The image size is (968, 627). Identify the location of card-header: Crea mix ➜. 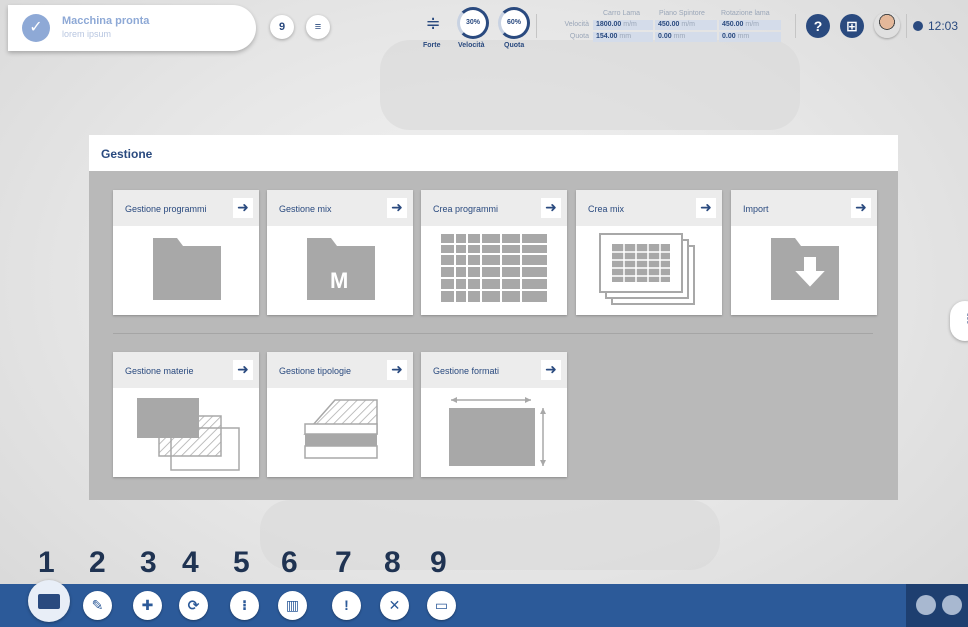
(649, 208).